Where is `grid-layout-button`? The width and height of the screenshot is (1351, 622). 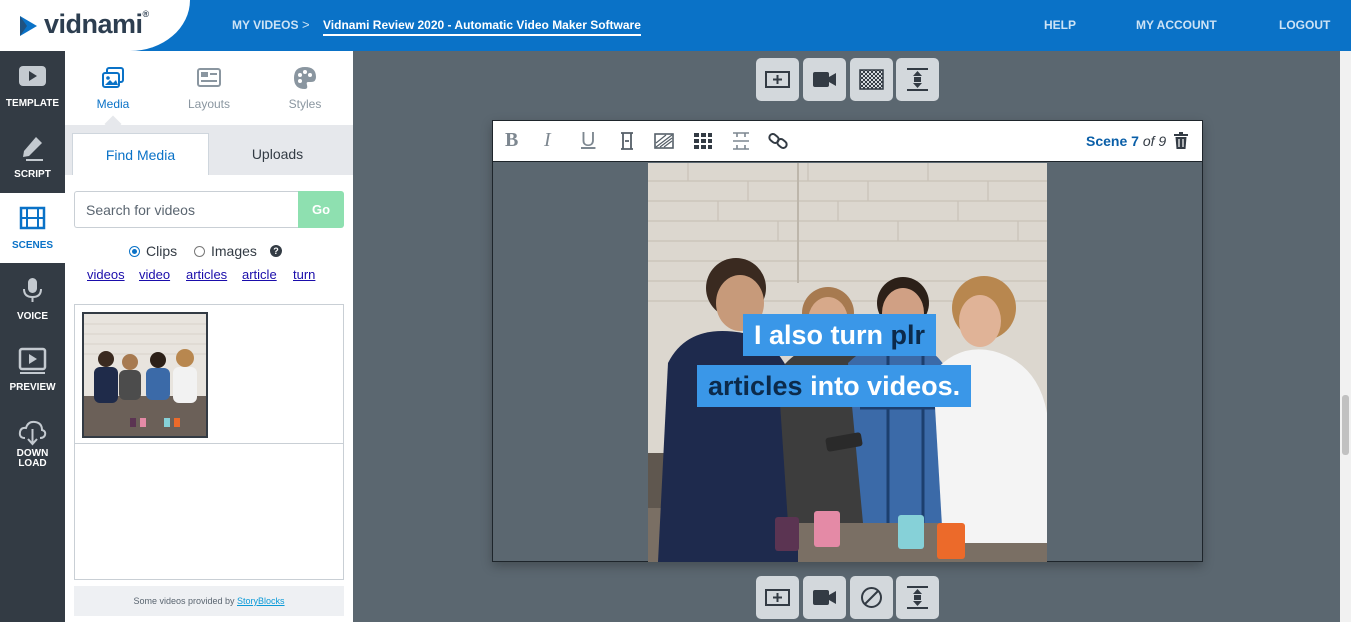
grid-layout-button is located at coordinates (703, 141).